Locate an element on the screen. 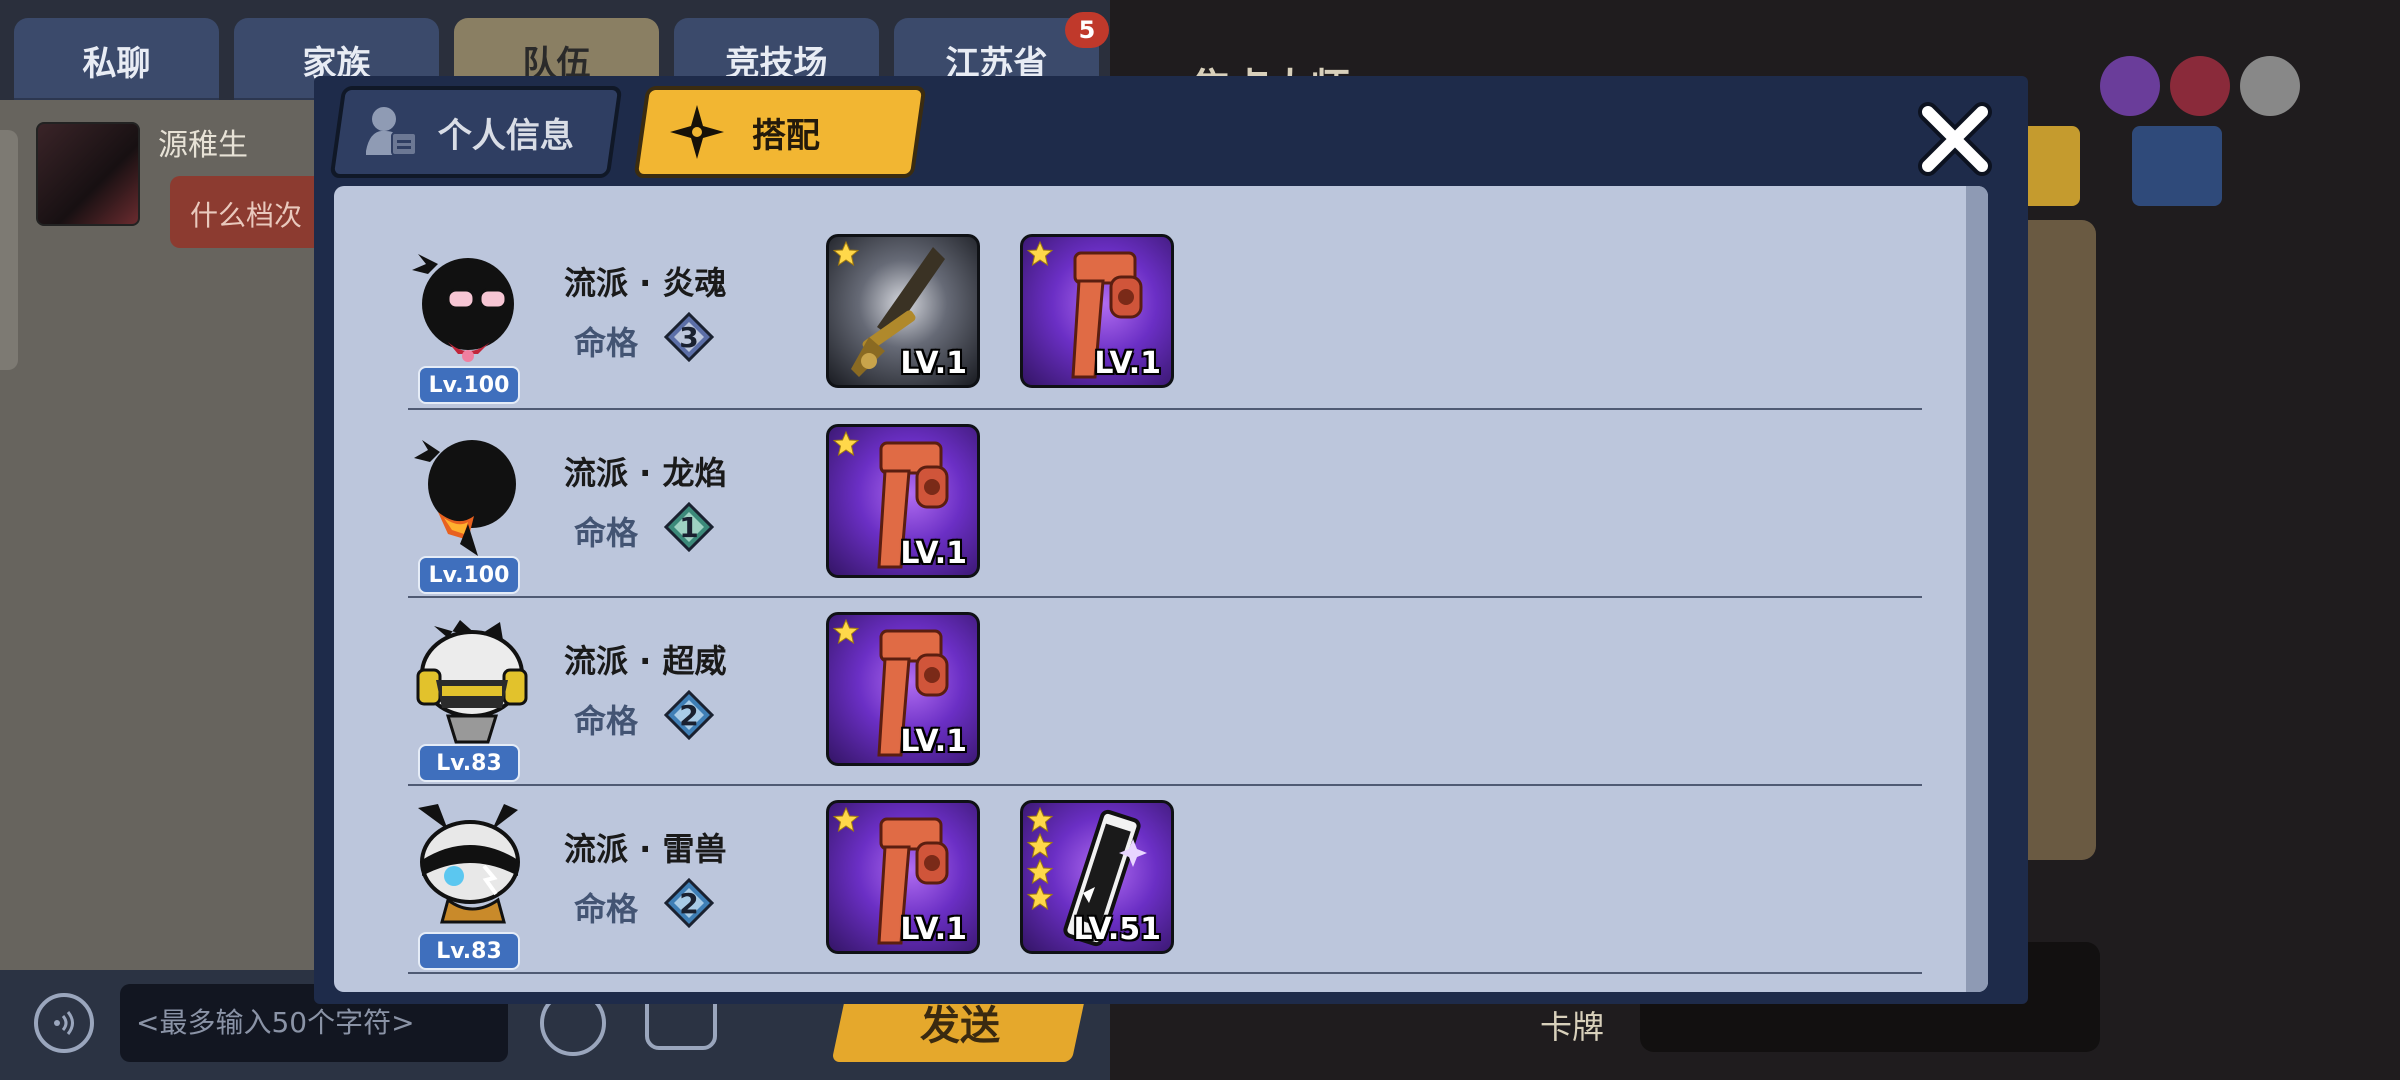 Image resolution: width=2400 pixels, height=1080 pixels. unread-badge: 5 is located at coordinates (1087, 30).